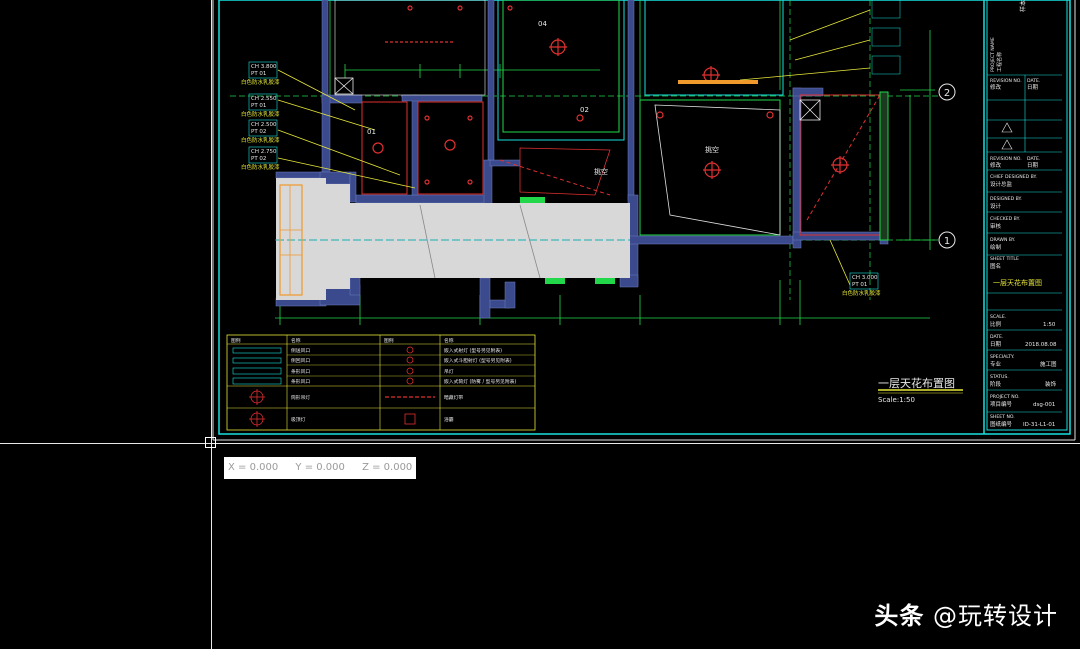 The width and height of the screenshot is (1080, 649). Describe the element at coordinates (210, 442) in the screenshot. I see `cursor-pickbox` at that location.